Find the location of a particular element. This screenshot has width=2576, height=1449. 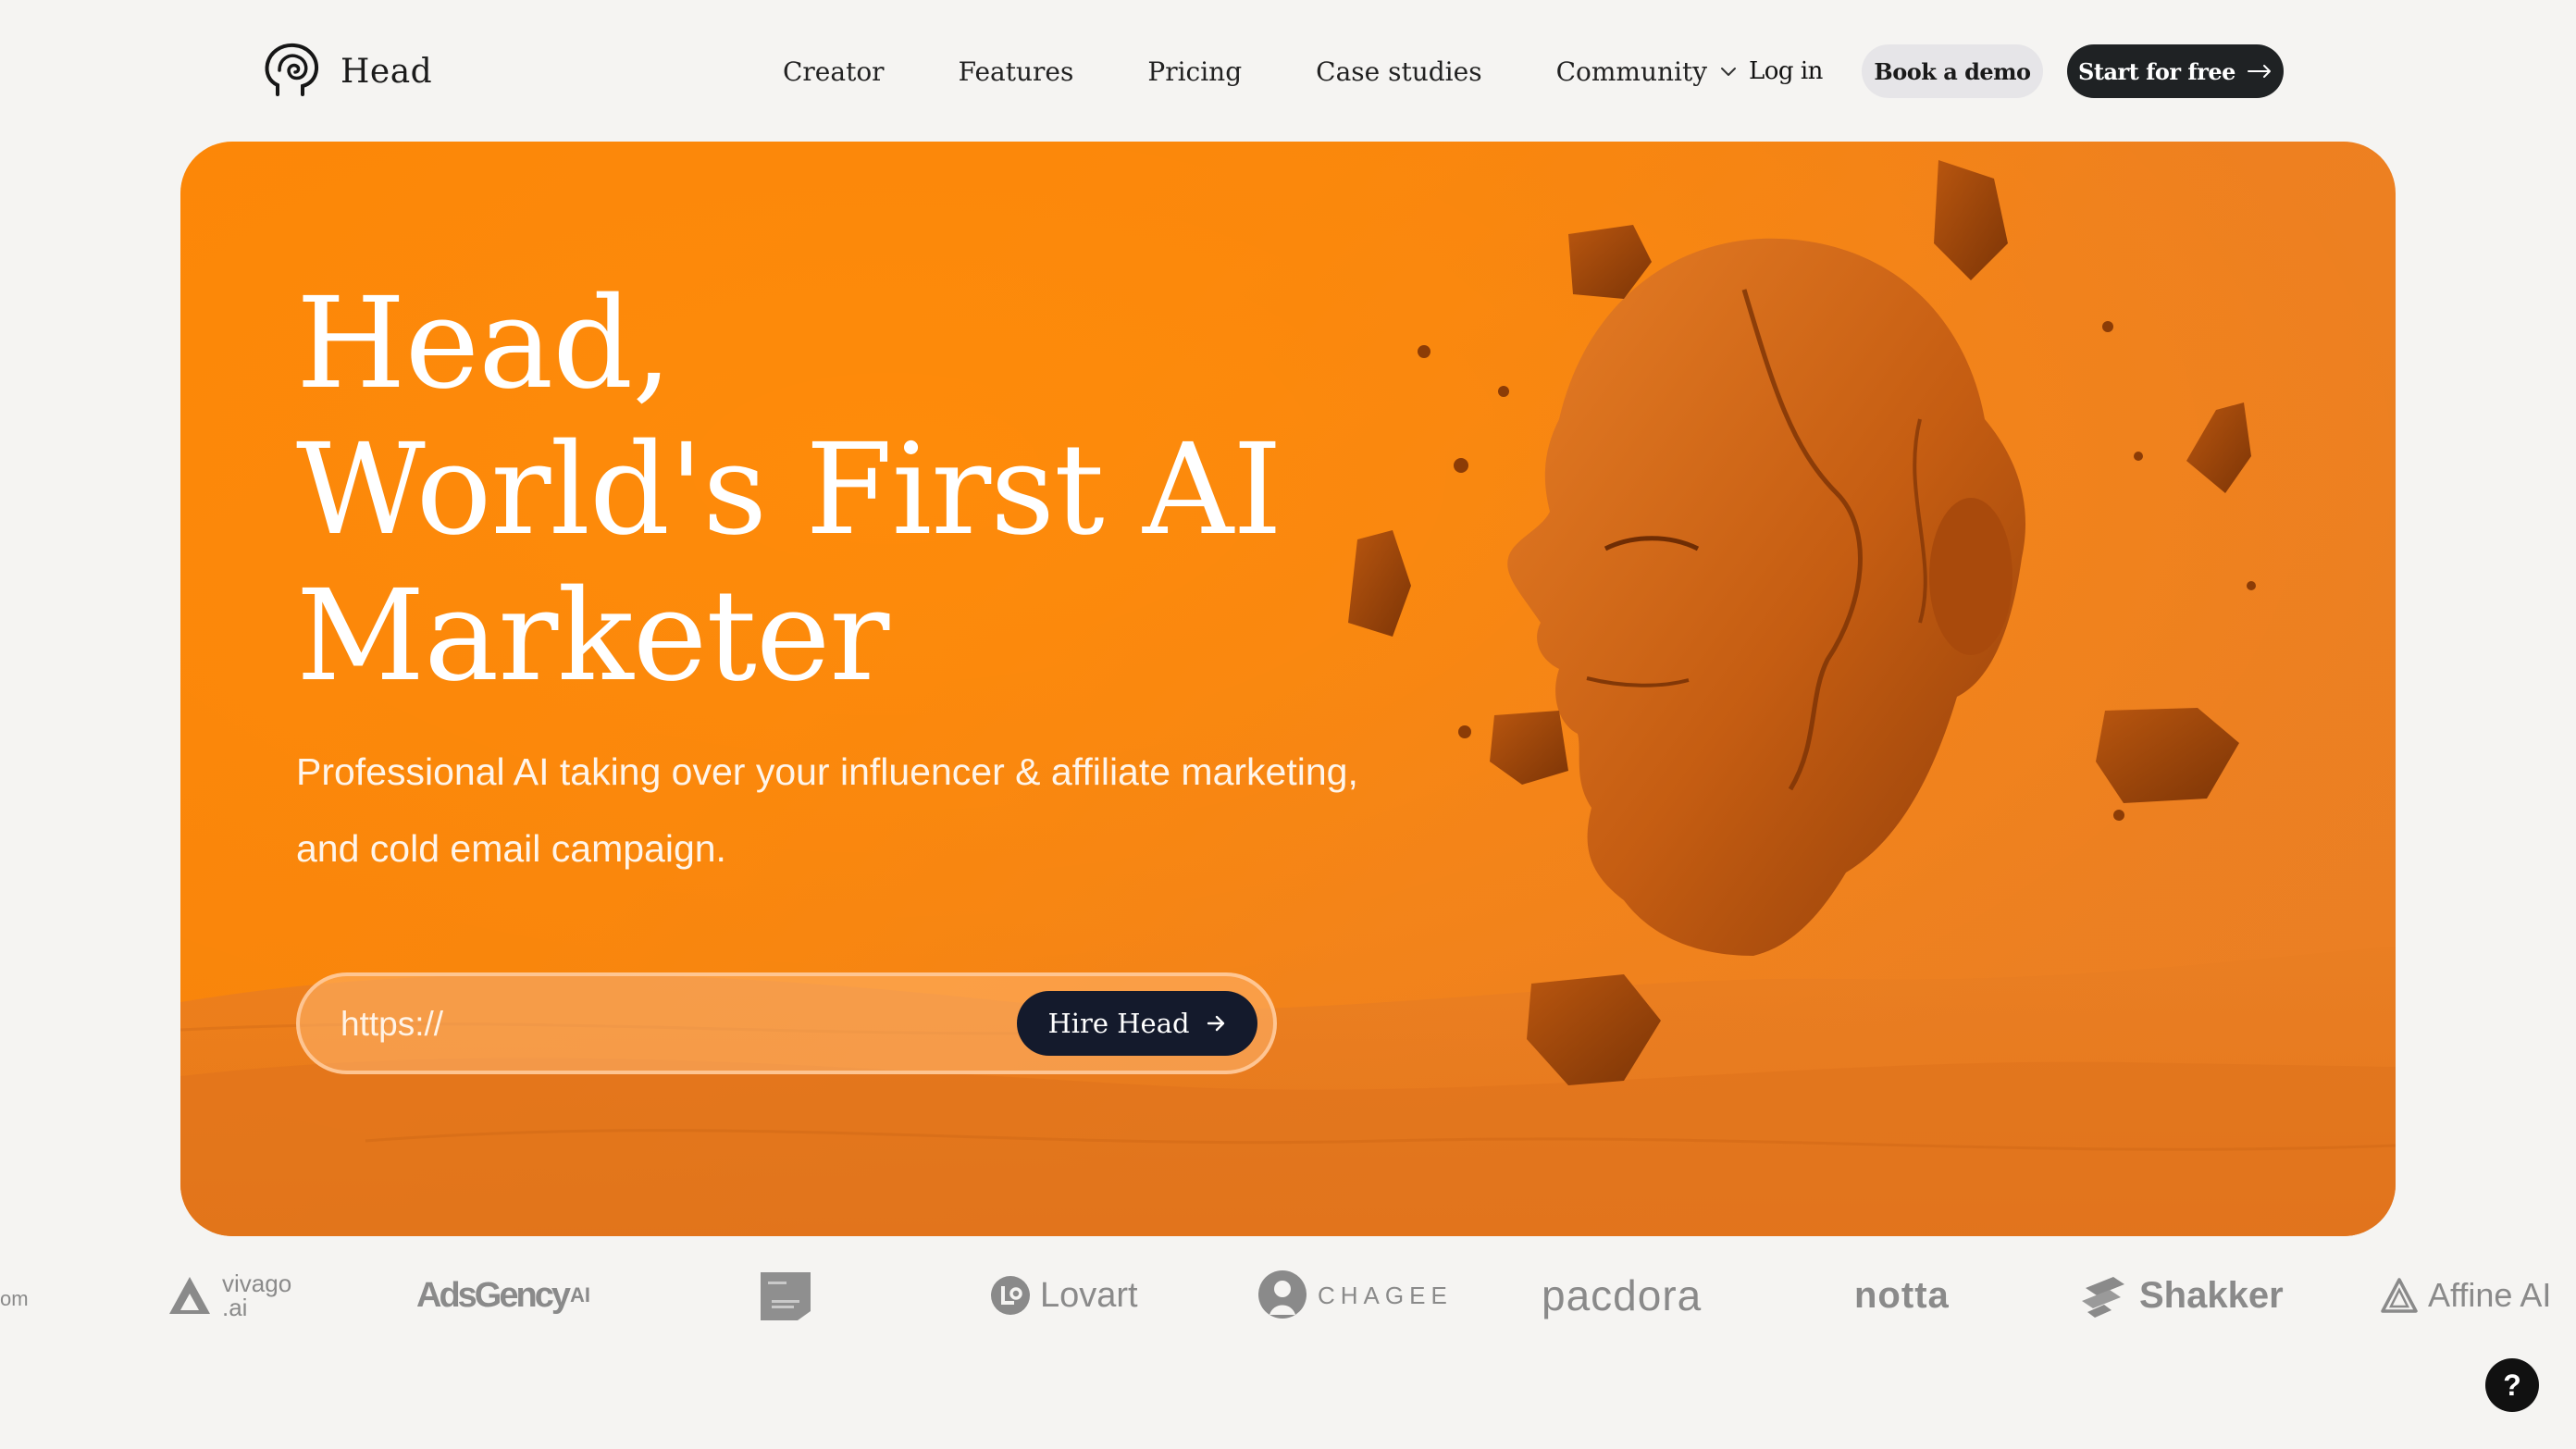

chagee-emblem-icon is located at coordinates (1283, 1294).